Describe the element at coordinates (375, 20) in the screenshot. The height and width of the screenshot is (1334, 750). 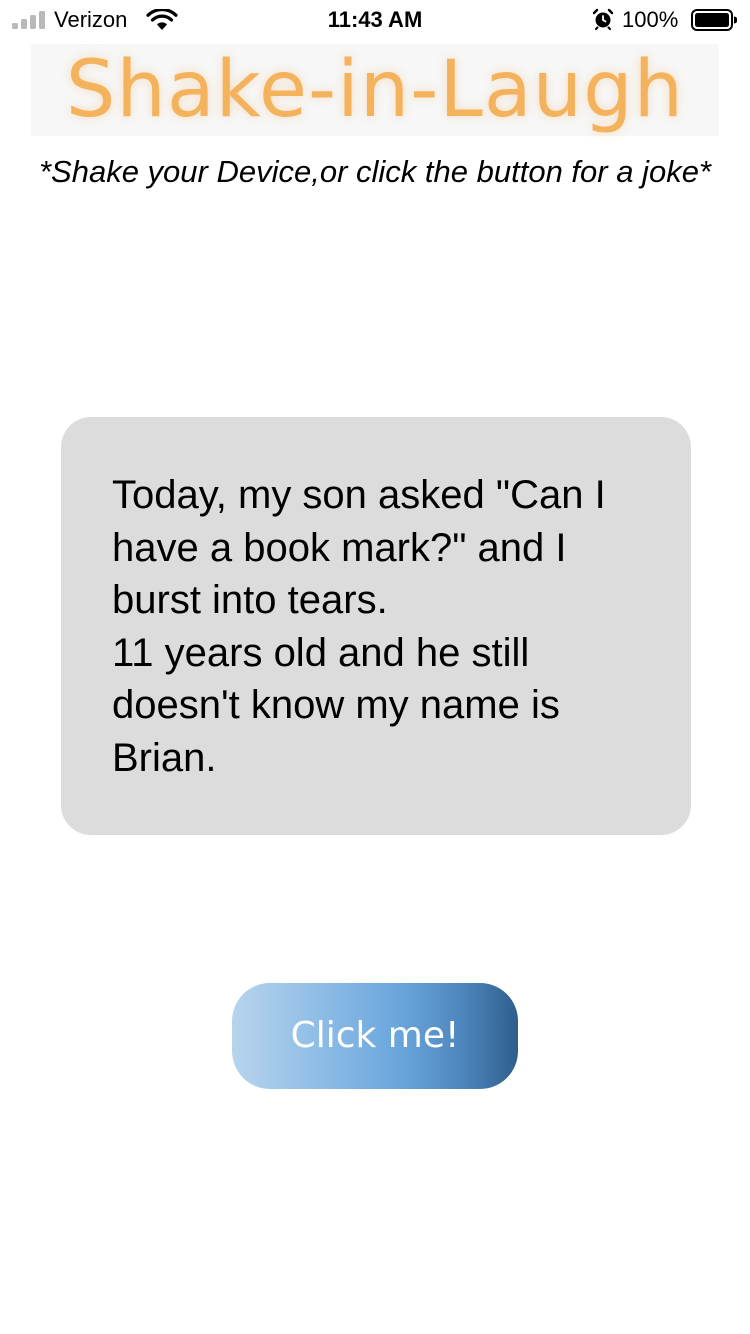
I see `status-bar: Verizon 11:43 AM 100%` at that location.